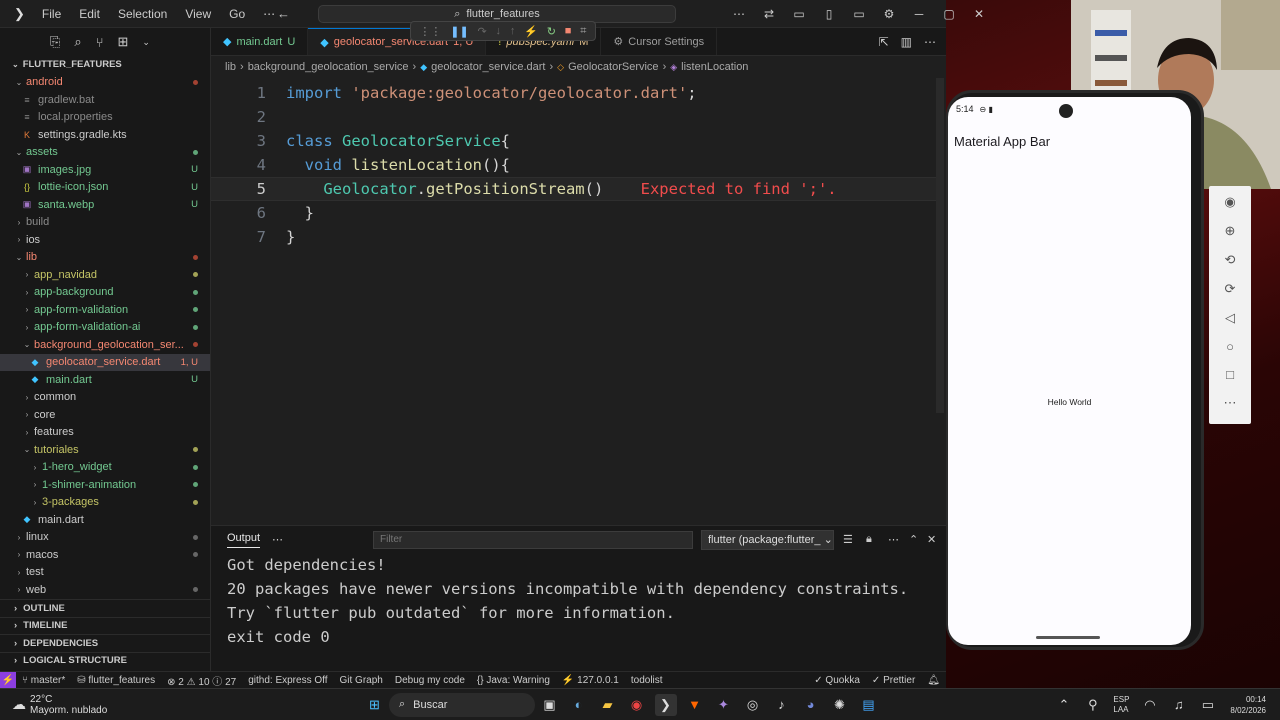  What do you see at coordinates (637, 705) in the screenshot?
I see `chrome-icon: ◉` at bounding box center [637, 705].